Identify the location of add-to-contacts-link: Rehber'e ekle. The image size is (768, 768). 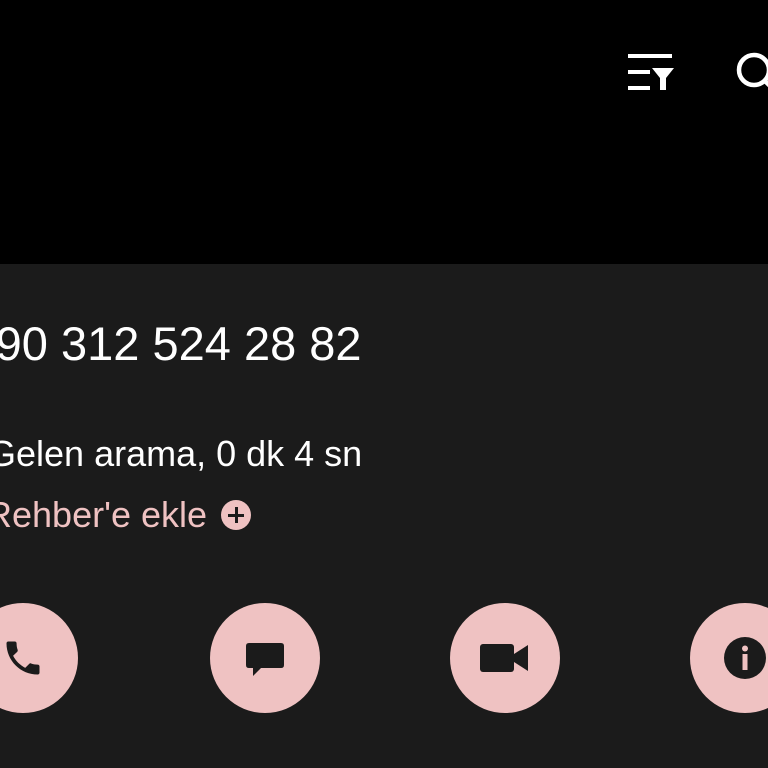
(126, 515).